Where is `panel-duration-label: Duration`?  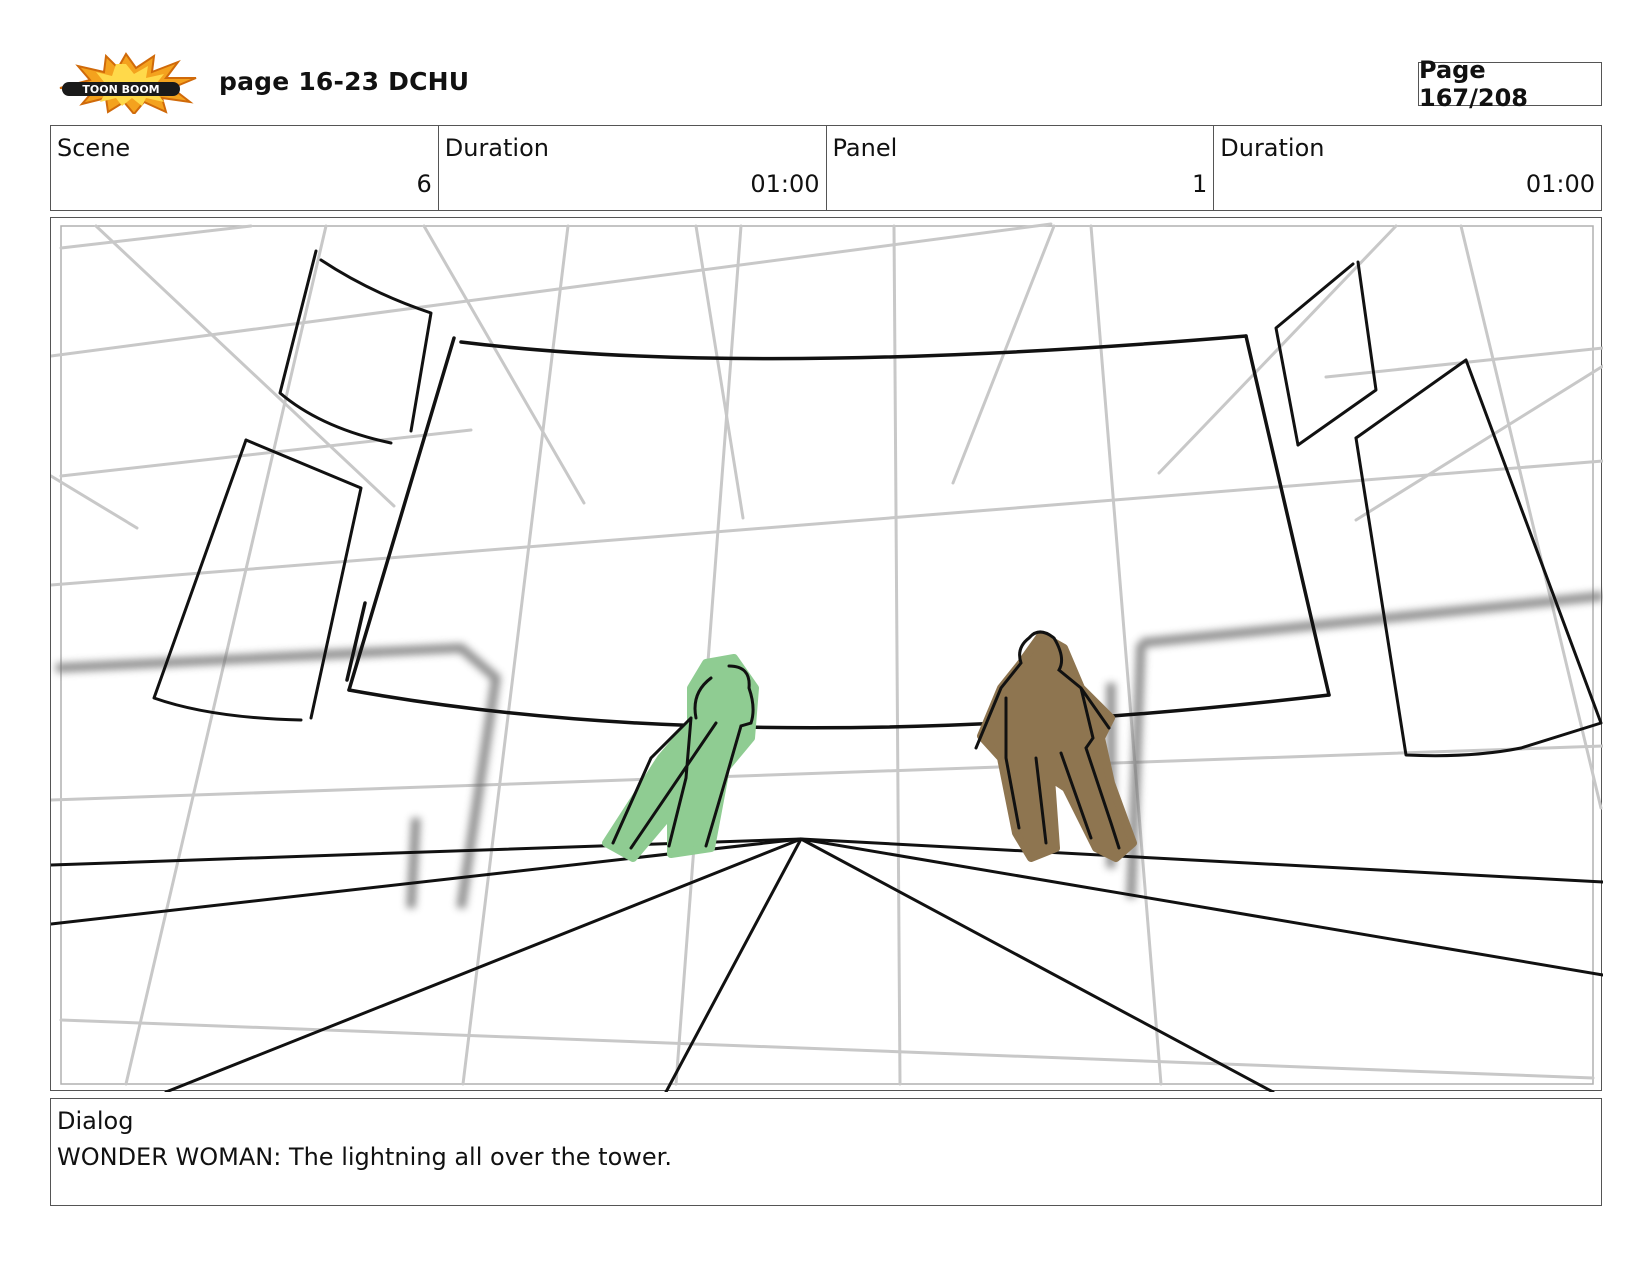 panel-duration-label: Duration is located at coordinates (1272, 148).